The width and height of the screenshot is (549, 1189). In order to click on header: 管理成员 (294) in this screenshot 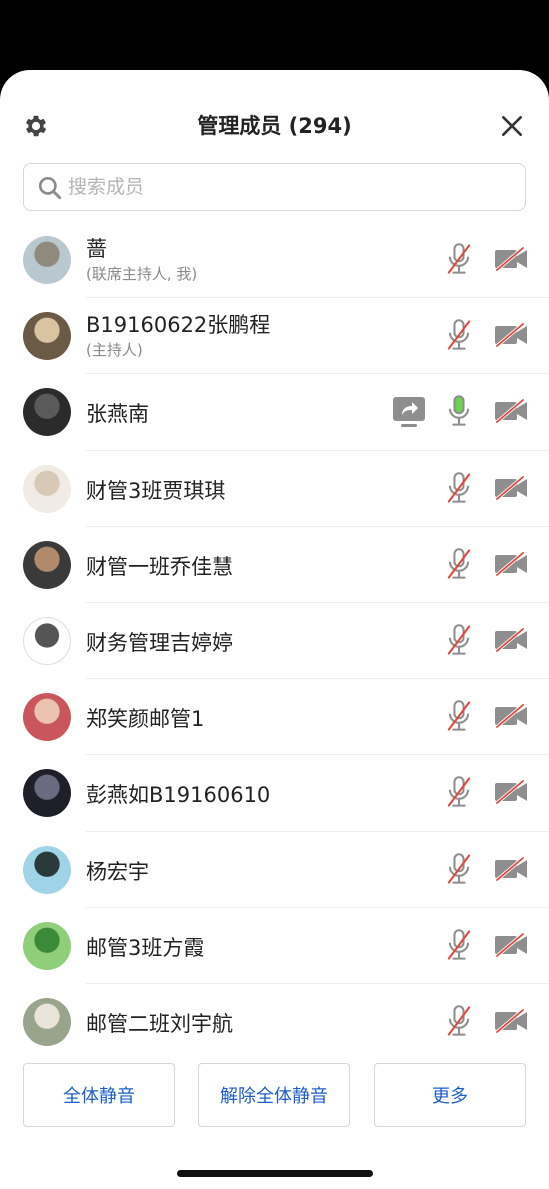, I will do `click(274, 115)`.